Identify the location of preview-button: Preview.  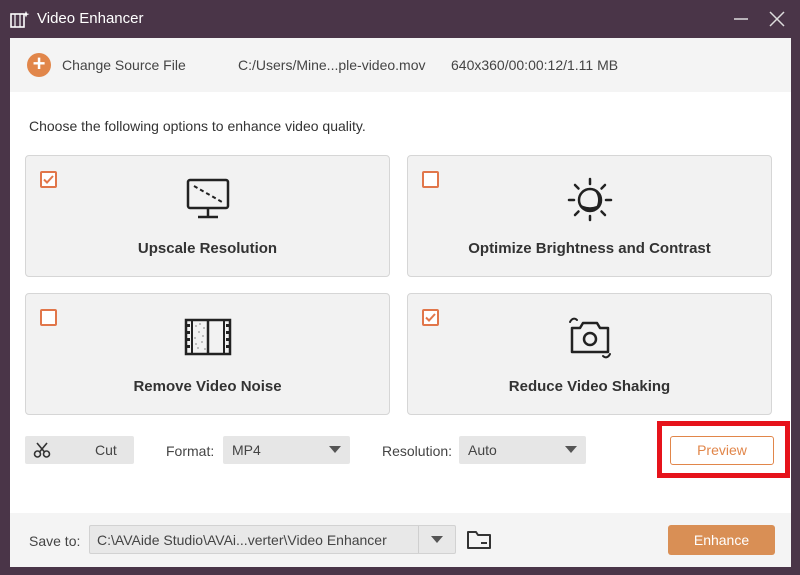
(722, 450).